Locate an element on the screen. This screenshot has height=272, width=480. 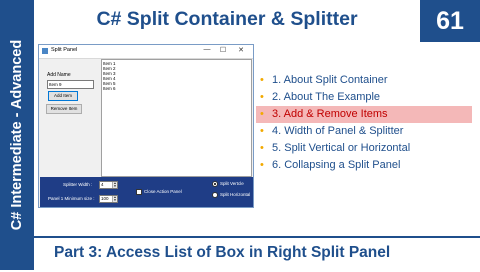
topic-label: 4. Width of Panel & Splitter is located at coordinates (338, 131).